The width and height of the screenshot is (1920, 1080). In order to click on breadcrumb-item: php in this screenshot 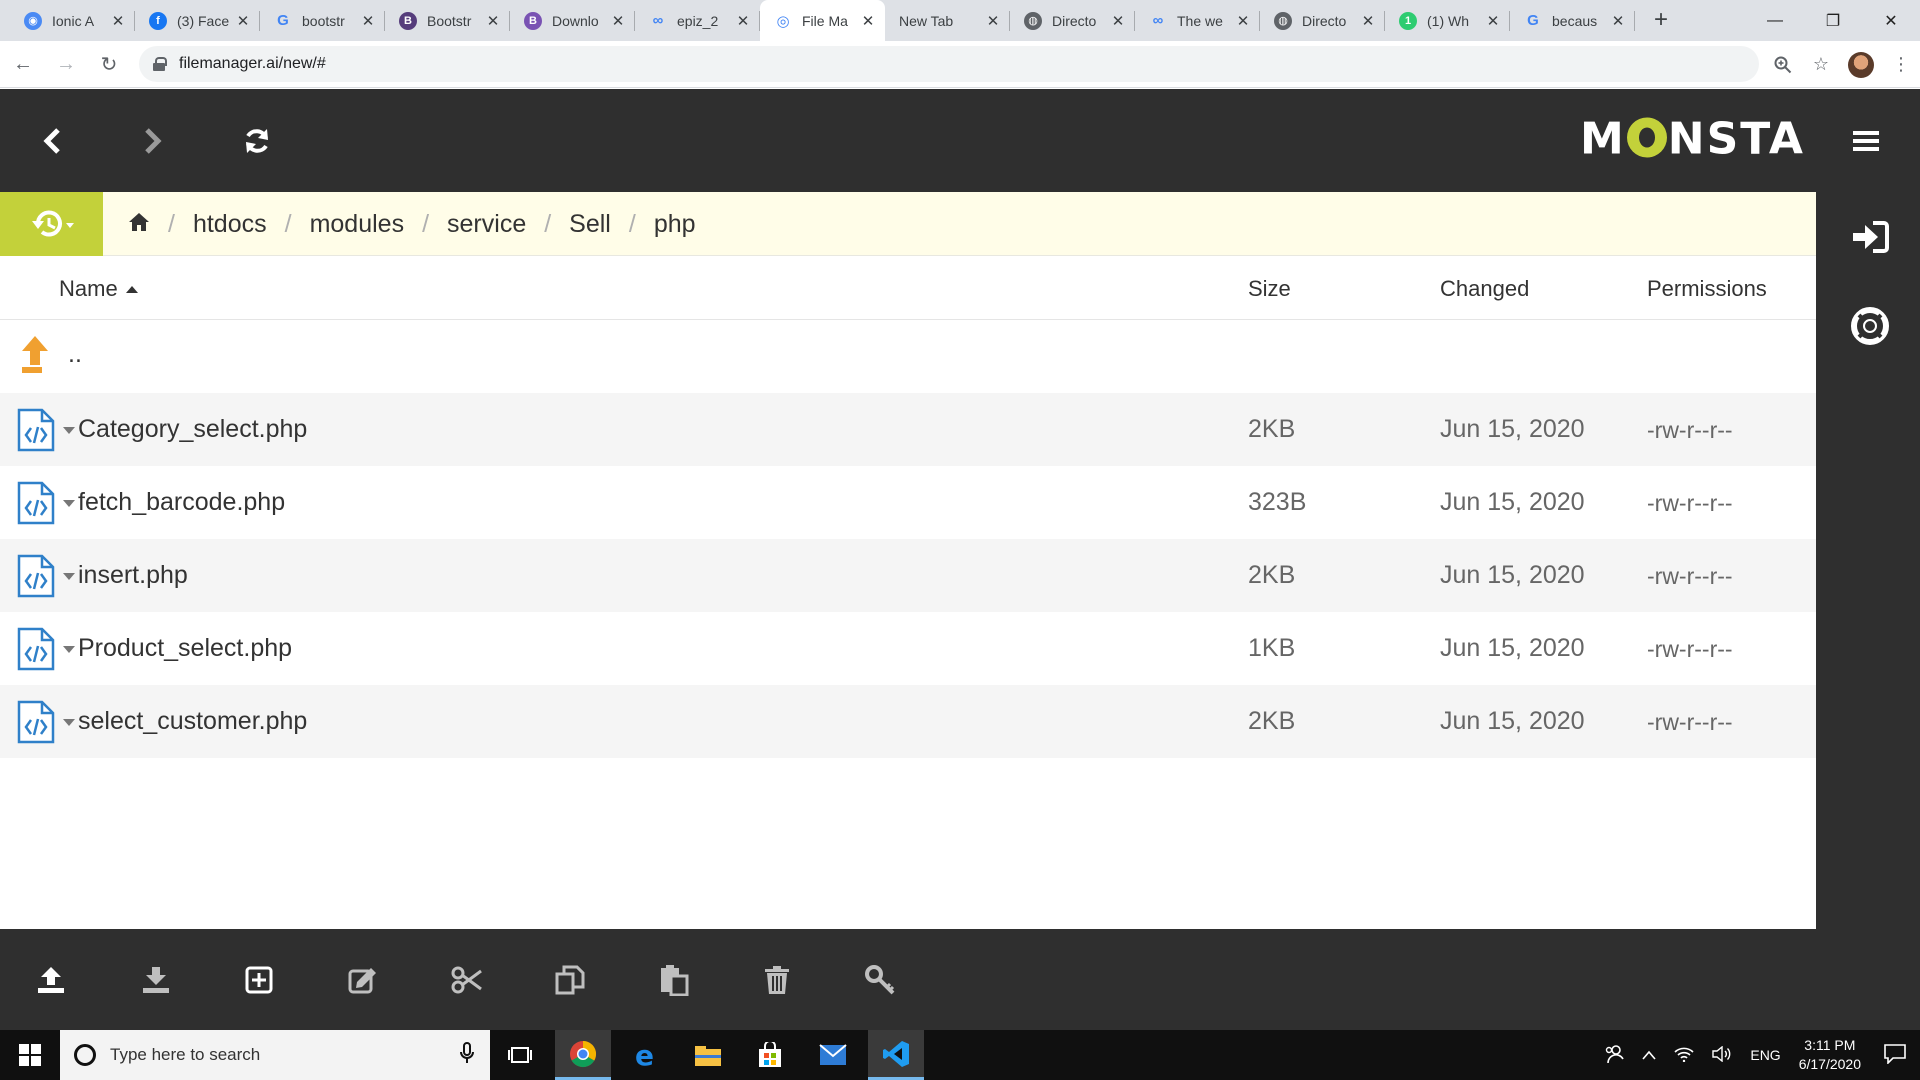, I will do `click(675, 224)`.